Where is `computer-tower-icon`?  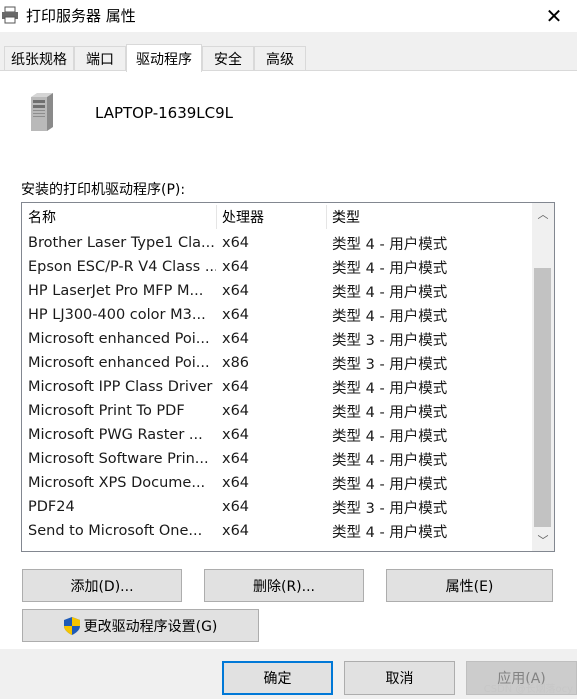 computer-tower-icon is located at coordinates (42, 112).